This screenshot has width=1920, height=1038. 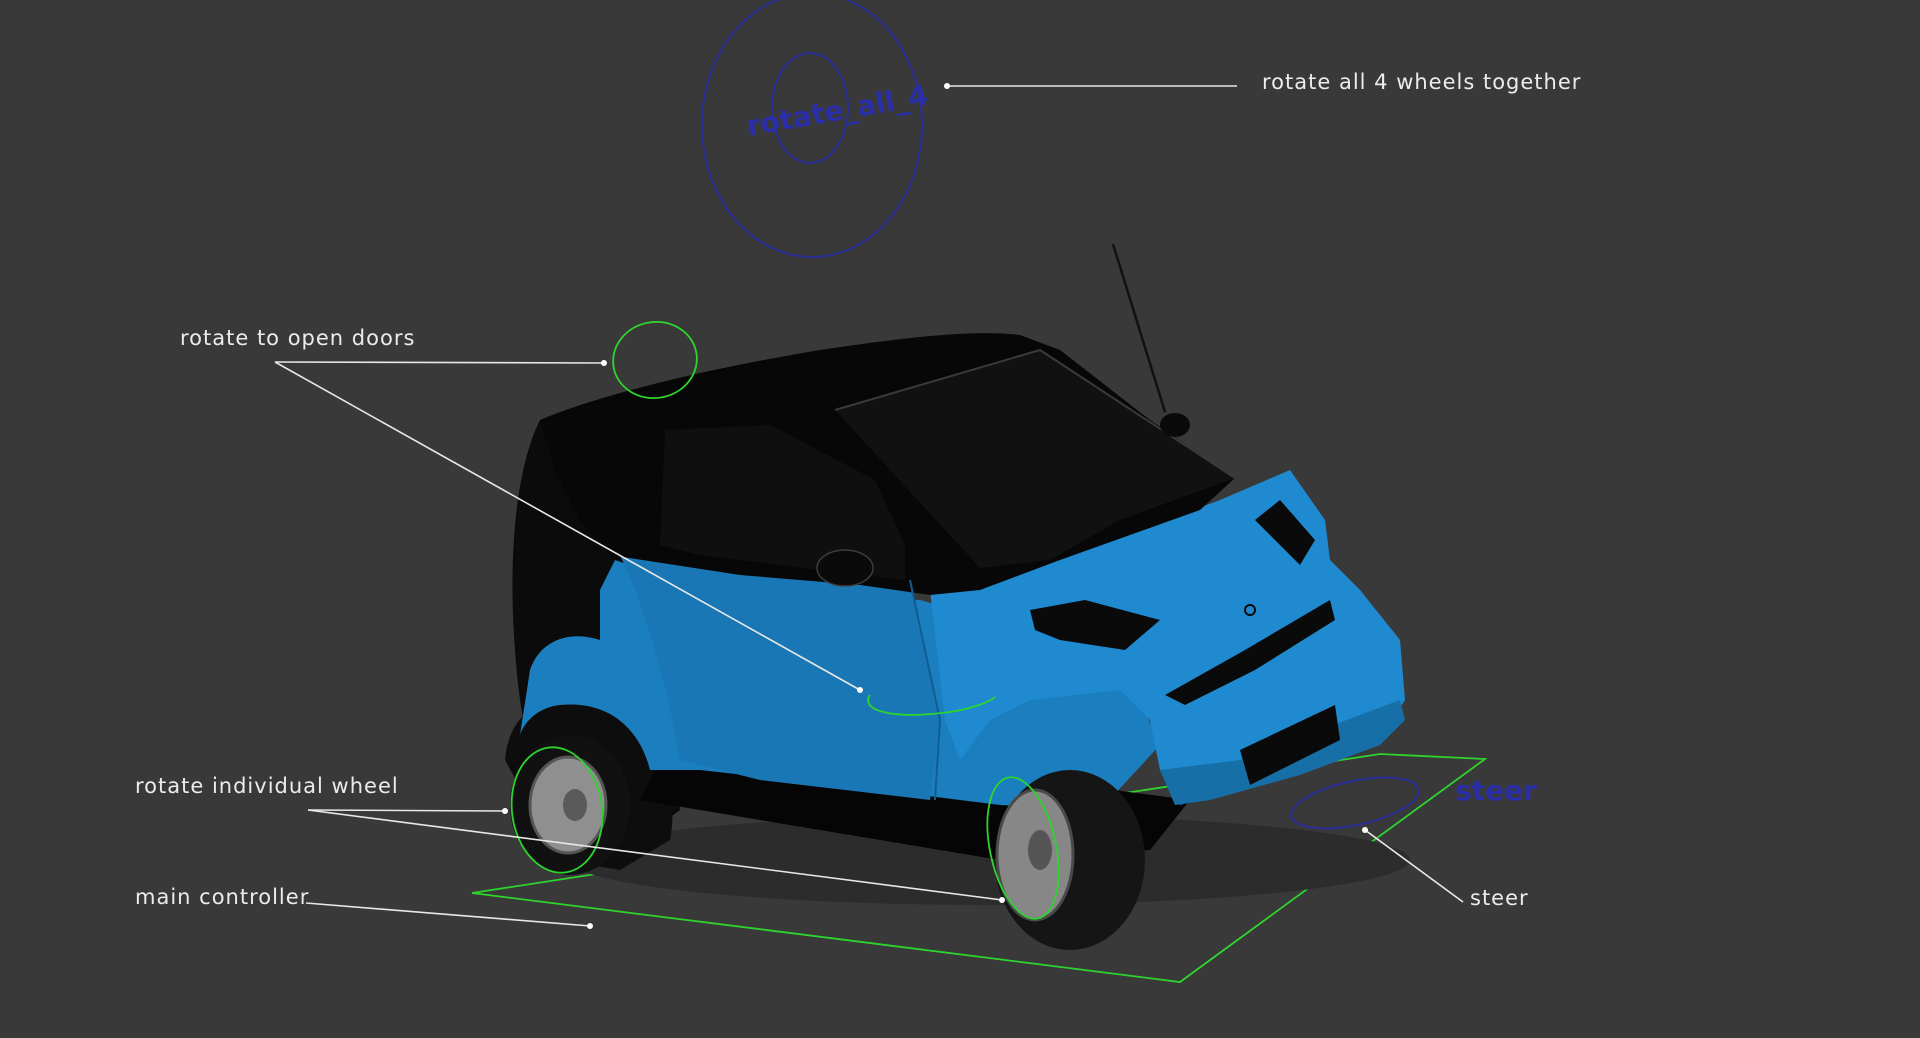 What do you see at coordinates (590, 926) in the screenshot?
I see `leader-dot-main` at bounding box center [590, 926].